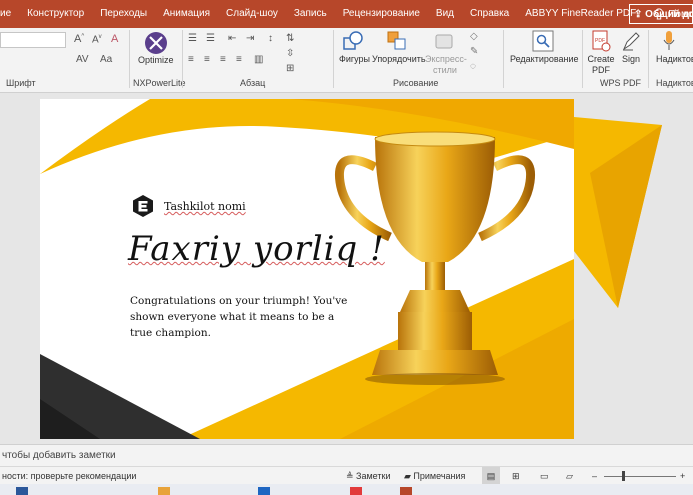  What do you see at coordinates (543, 41) in the screenshot?
I see `find-icon` at bounding box center [543, 41].